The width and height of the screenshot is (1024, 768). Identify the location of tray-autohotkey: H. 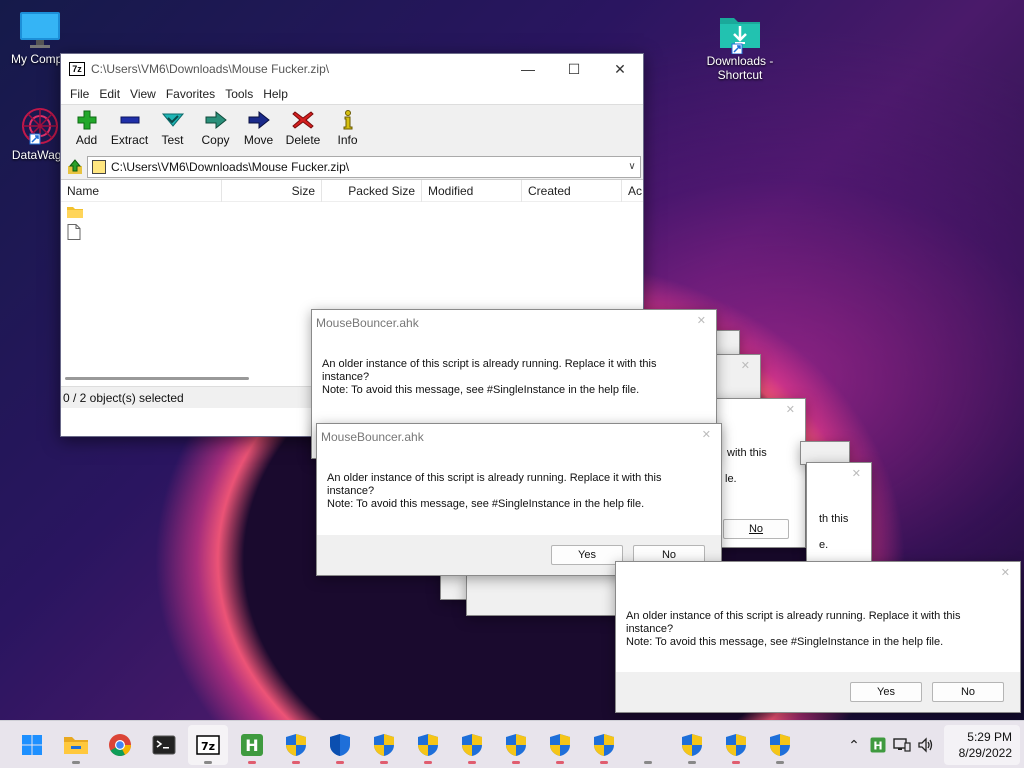
(878, 745).